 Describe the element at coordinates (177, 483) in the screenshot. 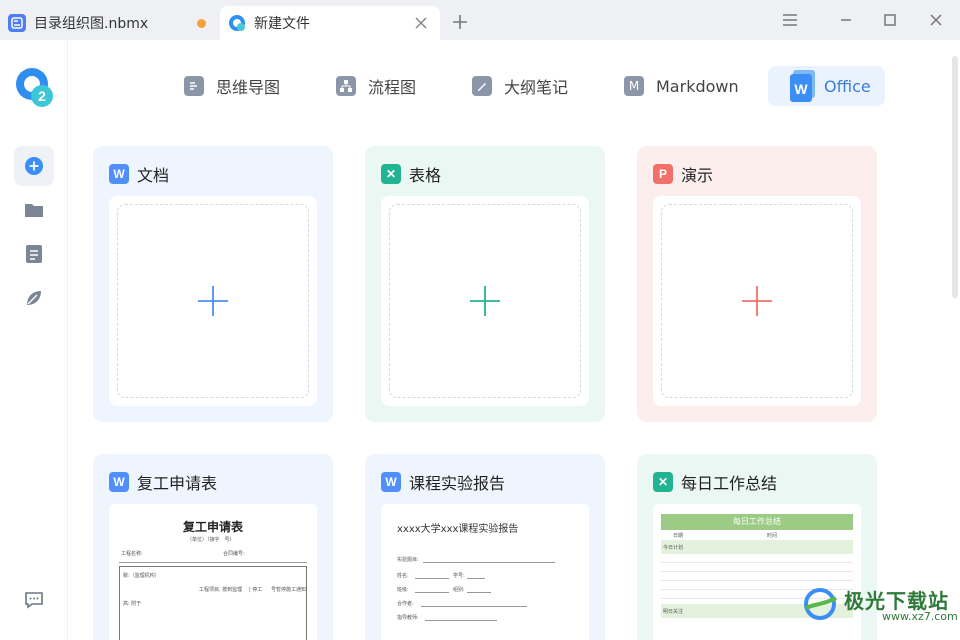

I see `card-title: 复工申请表` at that location.